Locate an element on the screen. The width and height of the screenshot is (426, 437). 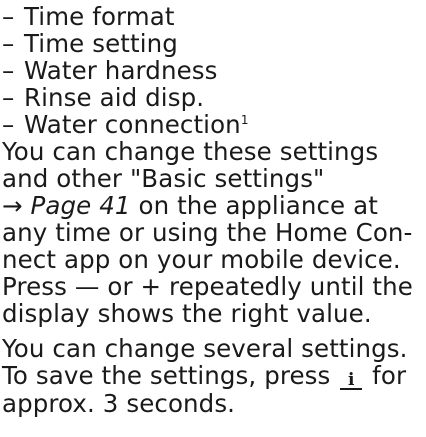
arrow-icon: → is located at coordinates (12, 205).